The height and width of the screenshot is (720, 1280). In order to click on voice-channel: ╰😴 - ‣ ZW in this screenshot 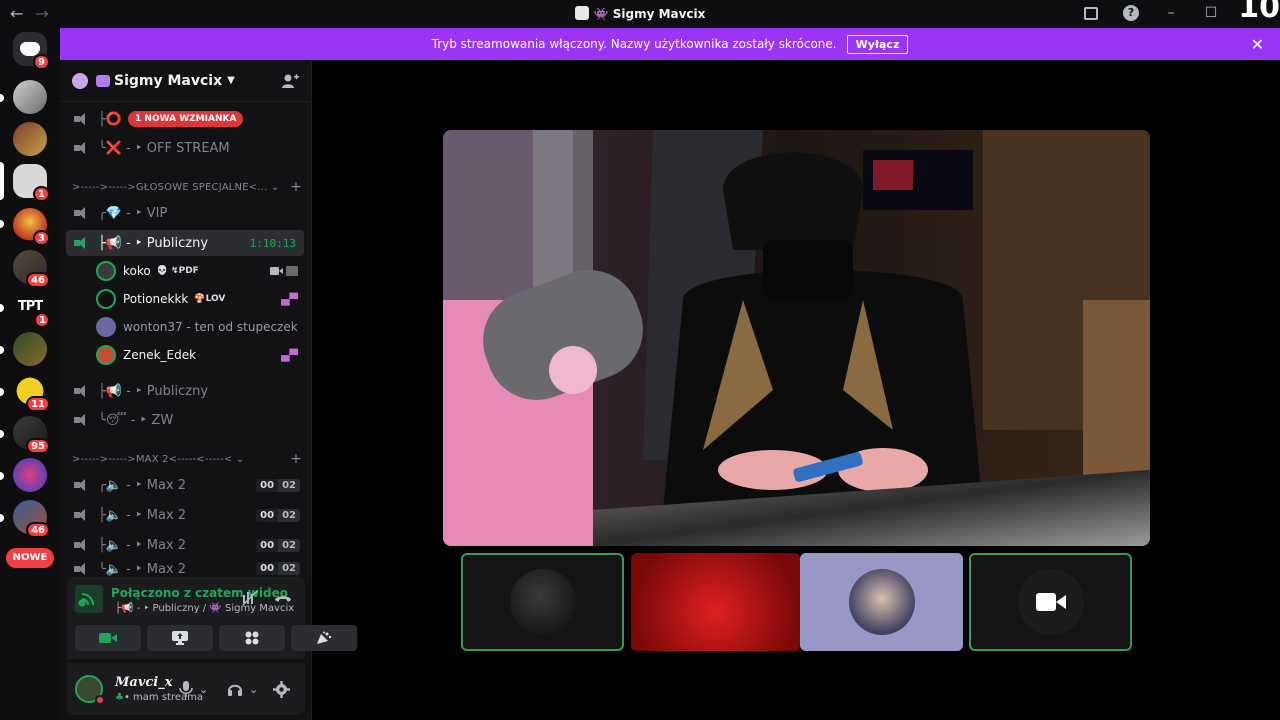, I will do `click(185, 420)`.